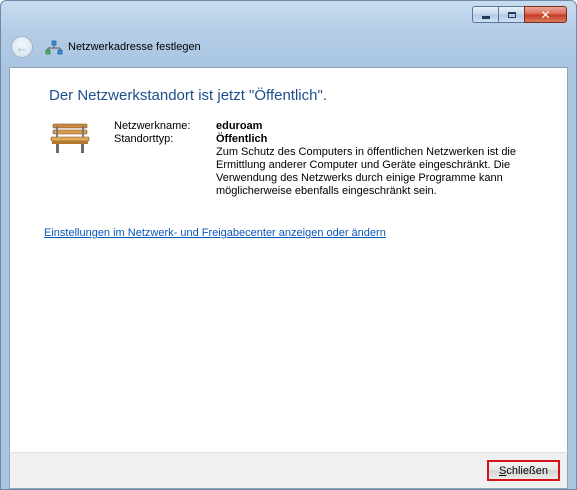 The width and height of the screenshot is (577, 490). What do you see at coordinates (527, 470) in the screenshot?
I see `close-button-label: chließen` at bounding box center [527, 470].